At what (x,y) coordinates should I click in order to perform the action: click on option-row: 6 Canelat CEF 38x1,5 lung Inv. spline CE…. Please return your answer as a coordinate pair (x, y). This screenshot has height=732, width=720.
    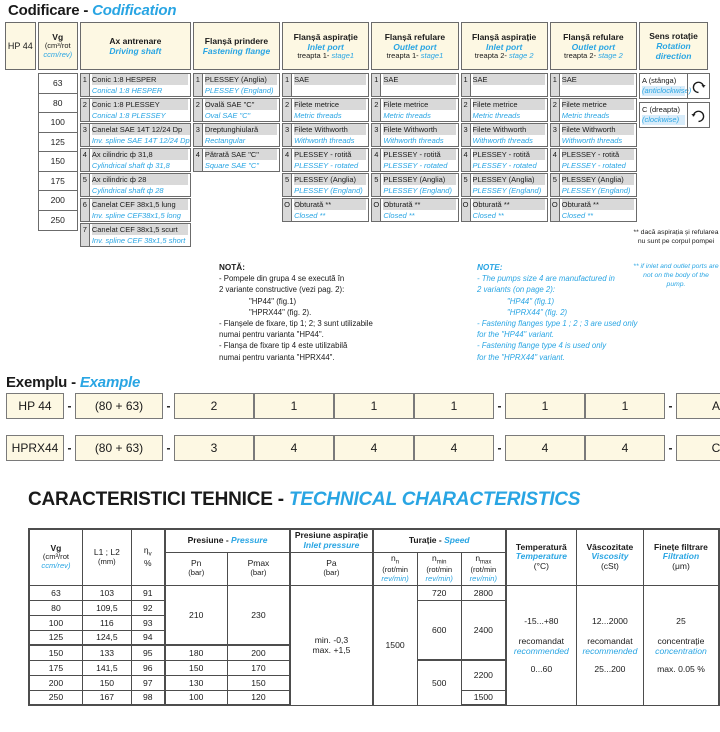
    Looking at the image, I should click on (135, 210).